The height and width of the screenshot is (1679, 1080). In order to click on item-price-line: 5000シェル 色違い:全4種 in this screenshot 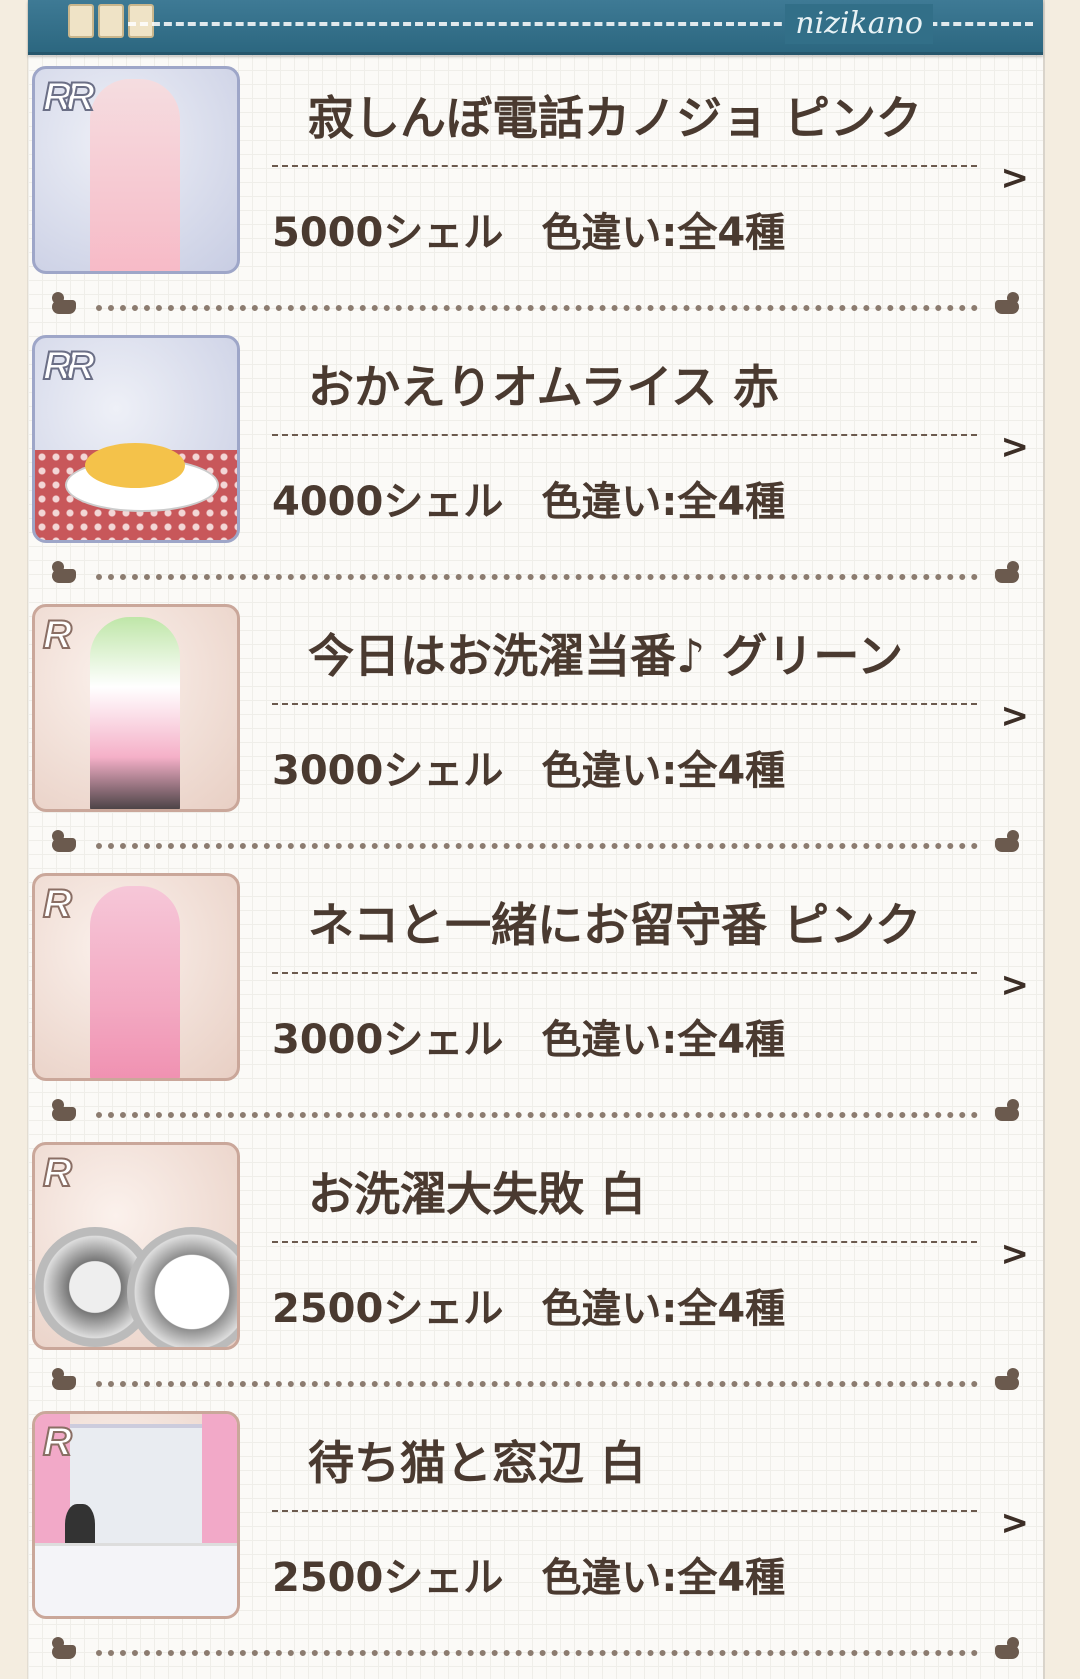, I will do `click(528, 229)`.